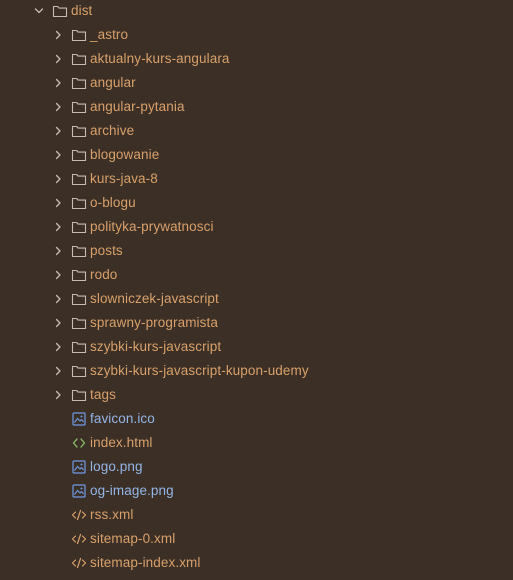 The width and height of the screenshot is (513, 580). I want to click on tree-row-index-html: index.html, so click(256, 443).